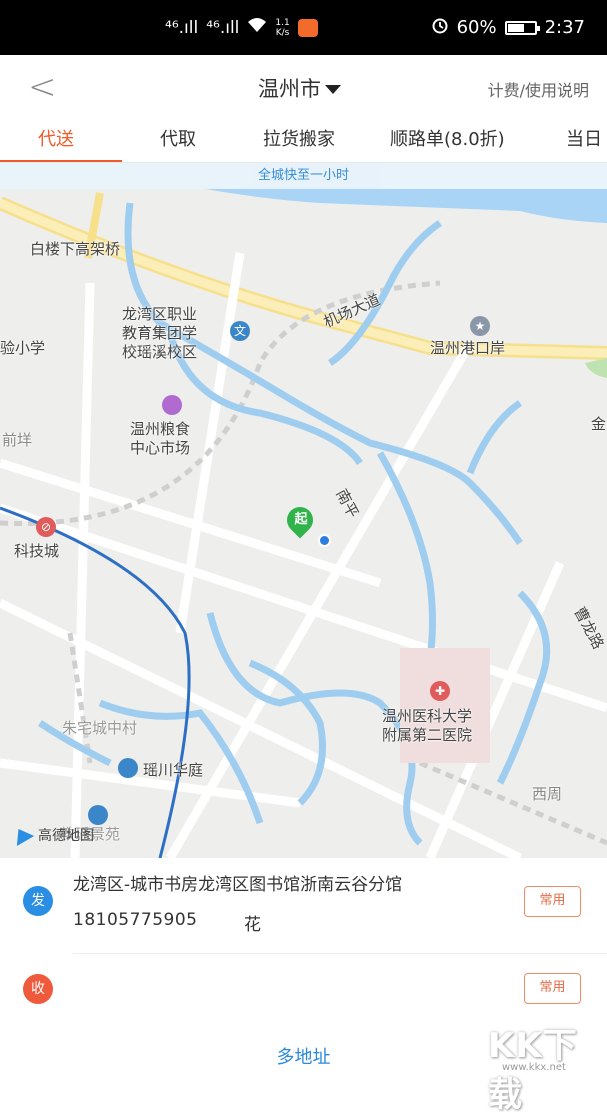 The height and width of the screenshot is (1116, 607). I want to click on row-divider, so click(340, 953).